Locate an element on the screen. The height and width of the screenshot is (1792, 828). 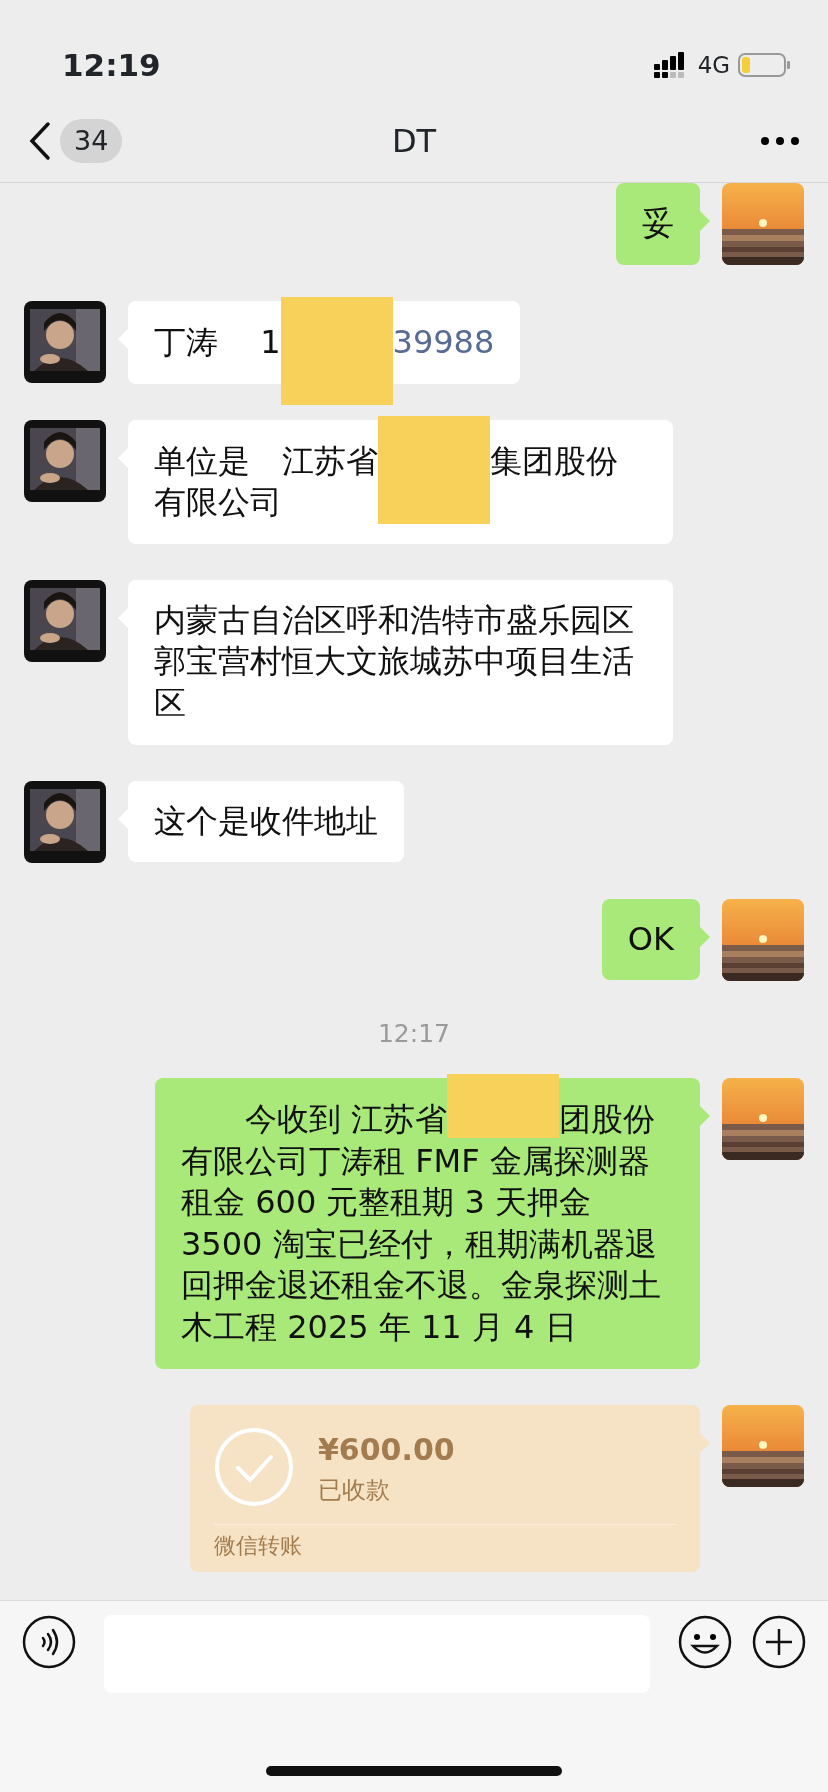
unread-count: 34 is located at coordinates (91, 141).